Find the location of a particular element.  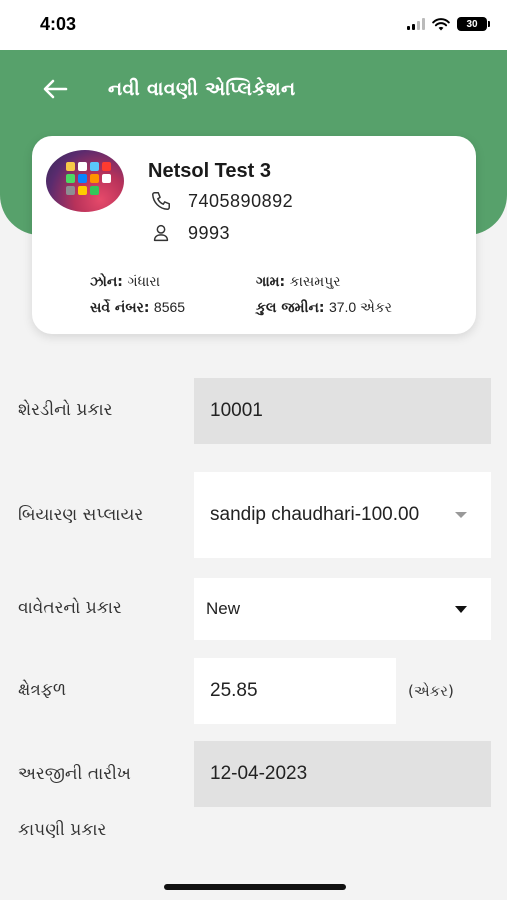

back-button is located at coordinates (55, 89).